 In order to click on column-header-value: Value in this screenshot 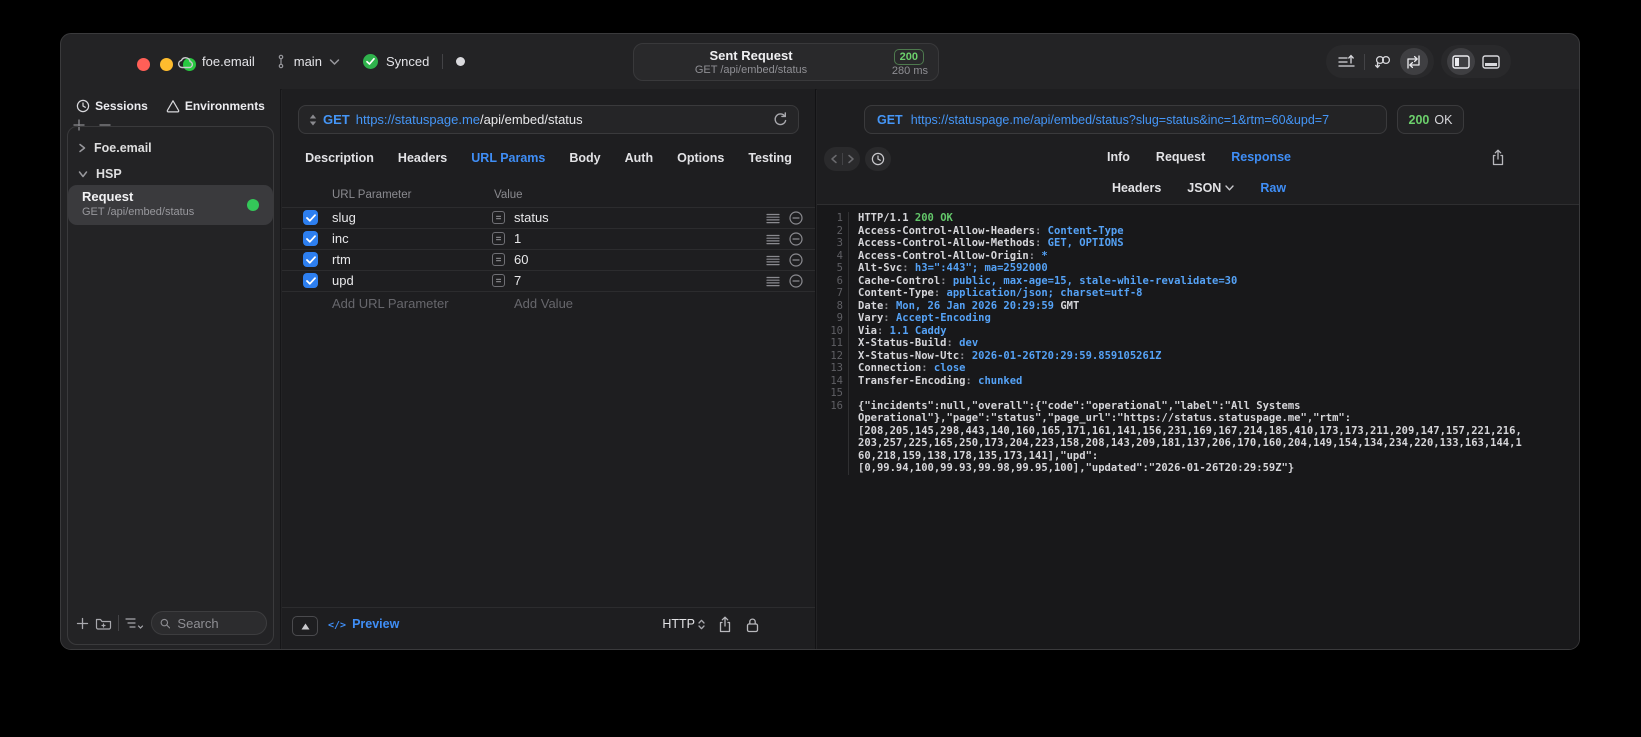, I will do `click(508, 195)`.